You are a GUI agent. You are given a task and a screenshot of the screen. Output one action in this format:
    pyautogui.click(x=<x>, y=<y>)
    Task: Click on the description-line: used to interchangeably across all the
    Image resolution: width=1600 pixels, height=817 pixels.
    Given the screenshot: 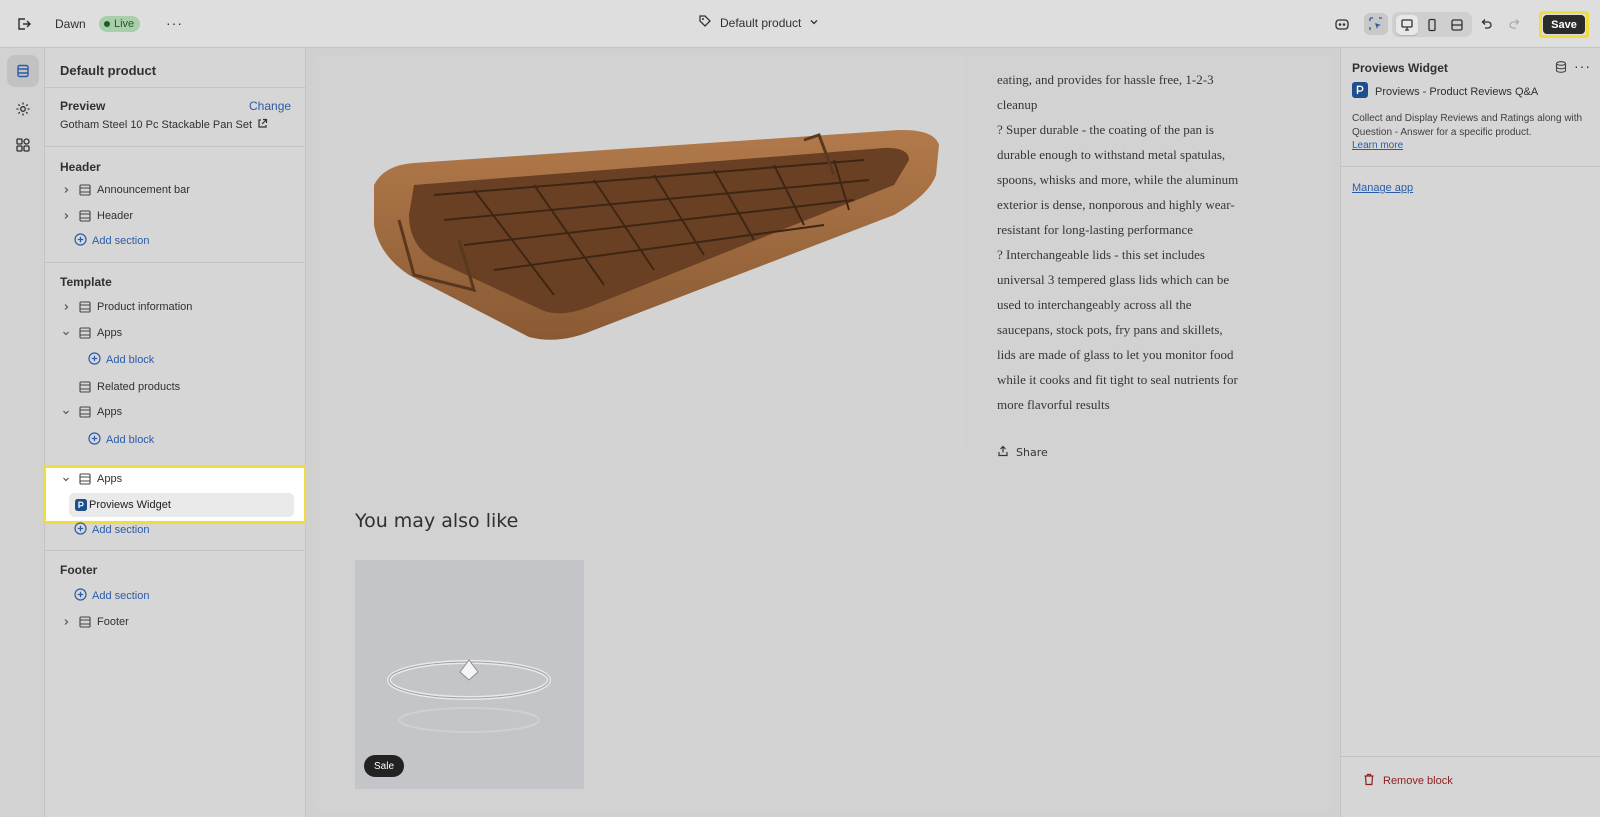 What is the action you would take?
    pyautogui.click(x=1094, y=304)
    